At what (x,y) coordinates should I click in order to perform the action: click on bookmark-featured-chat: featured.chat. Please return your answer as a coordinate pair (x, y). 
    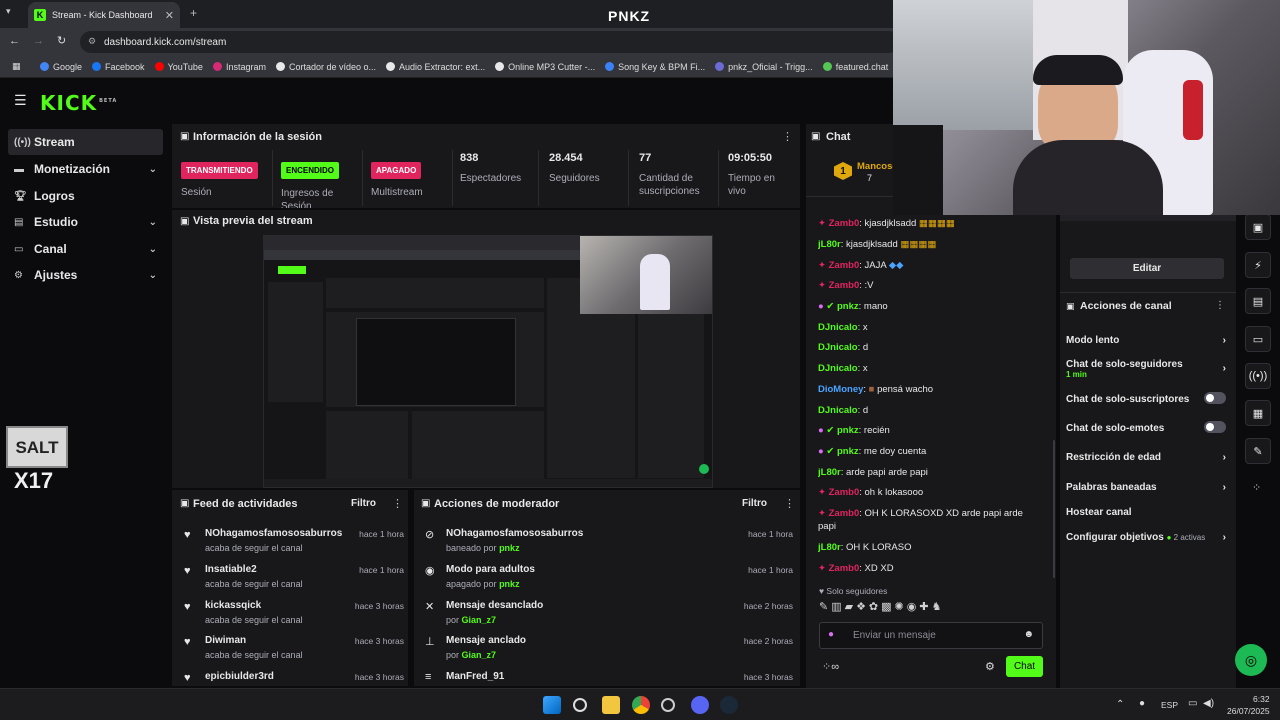
    Looking at the image, I should click on (855, 67).